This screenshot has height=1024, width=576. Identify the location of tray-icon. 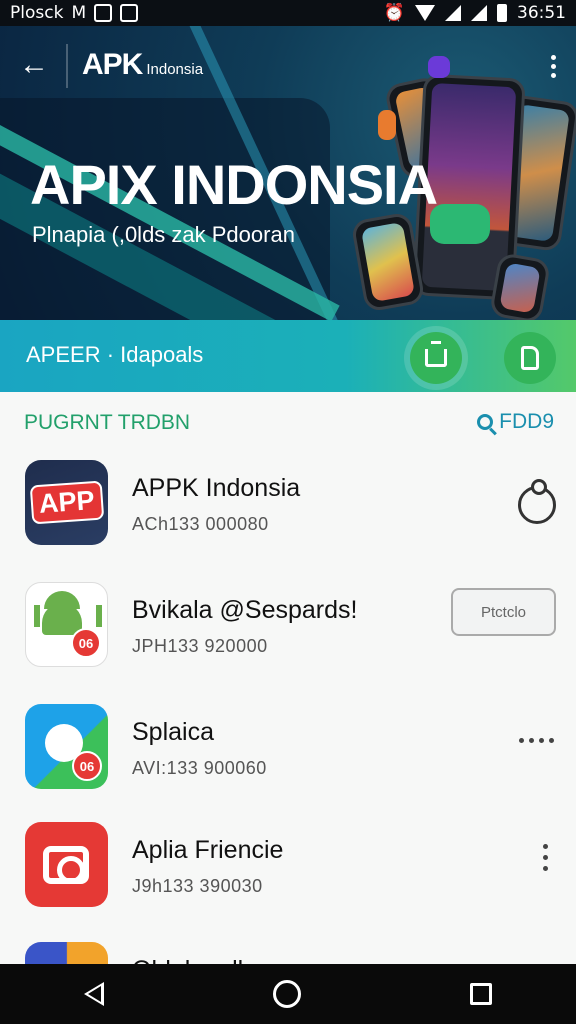
(436, 354).